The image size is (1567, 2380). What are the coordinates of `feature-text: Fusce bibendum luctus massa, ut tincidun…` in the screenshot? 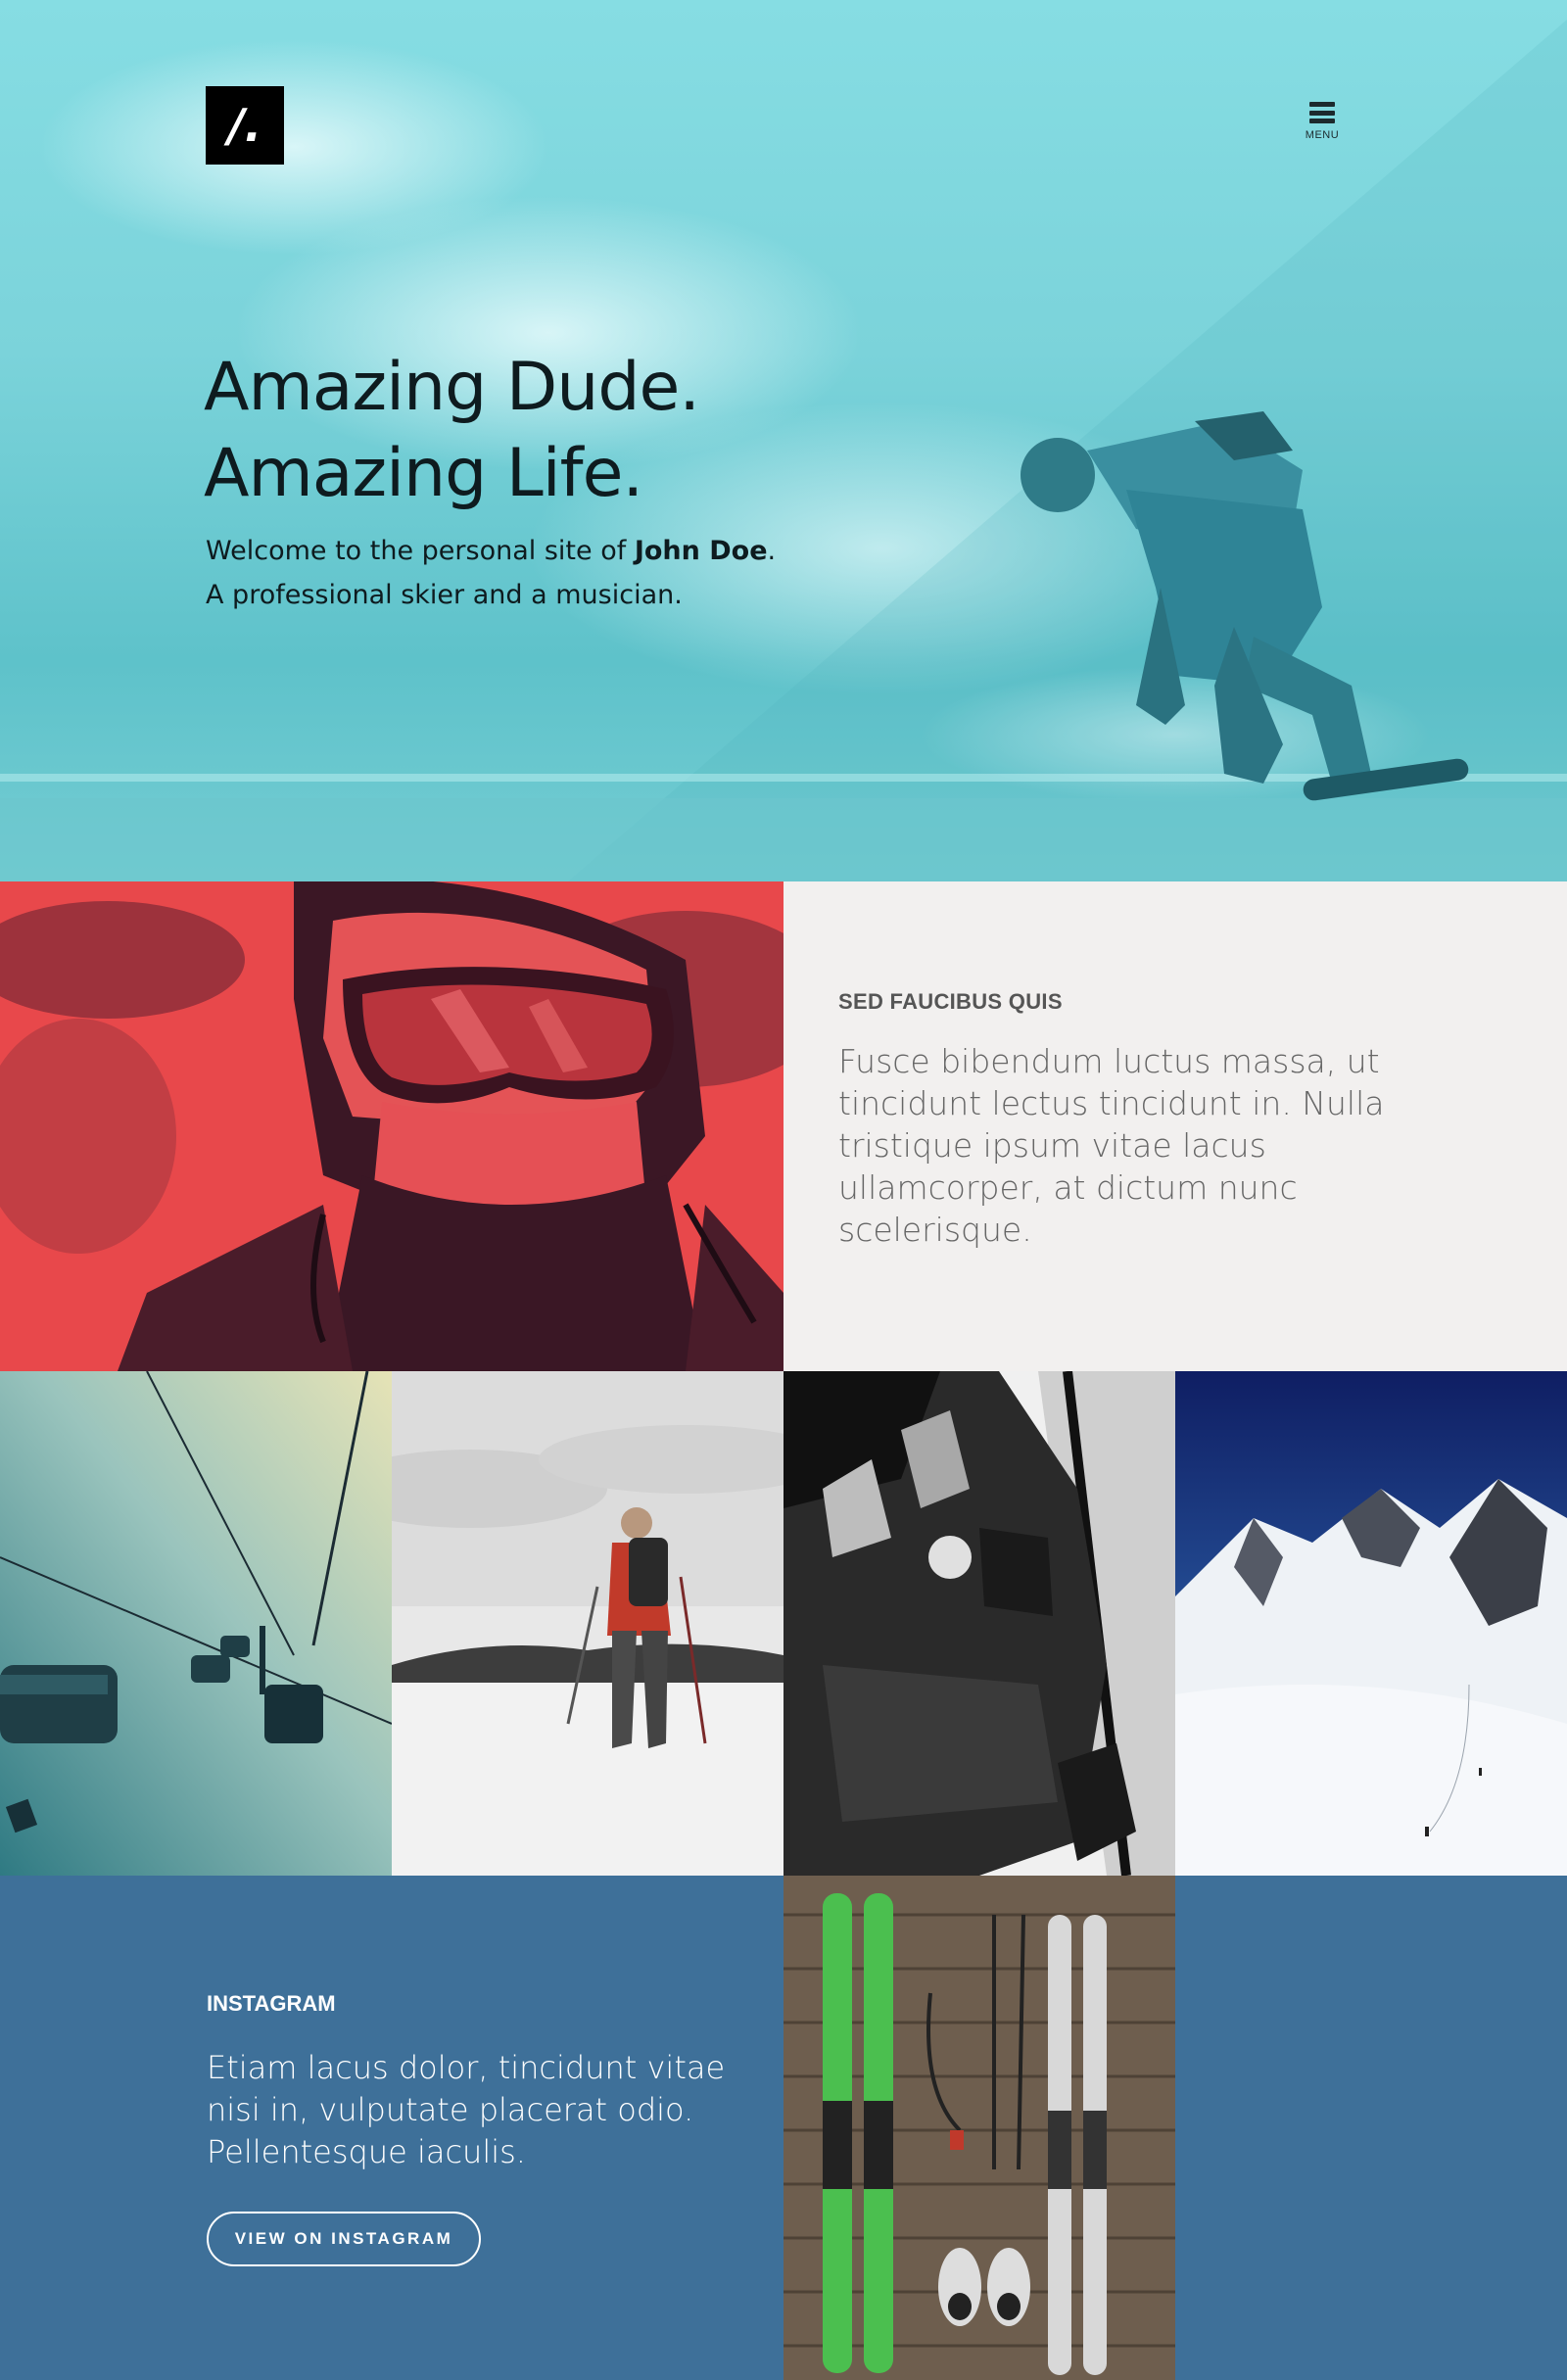 It's located at (1111, 1145).